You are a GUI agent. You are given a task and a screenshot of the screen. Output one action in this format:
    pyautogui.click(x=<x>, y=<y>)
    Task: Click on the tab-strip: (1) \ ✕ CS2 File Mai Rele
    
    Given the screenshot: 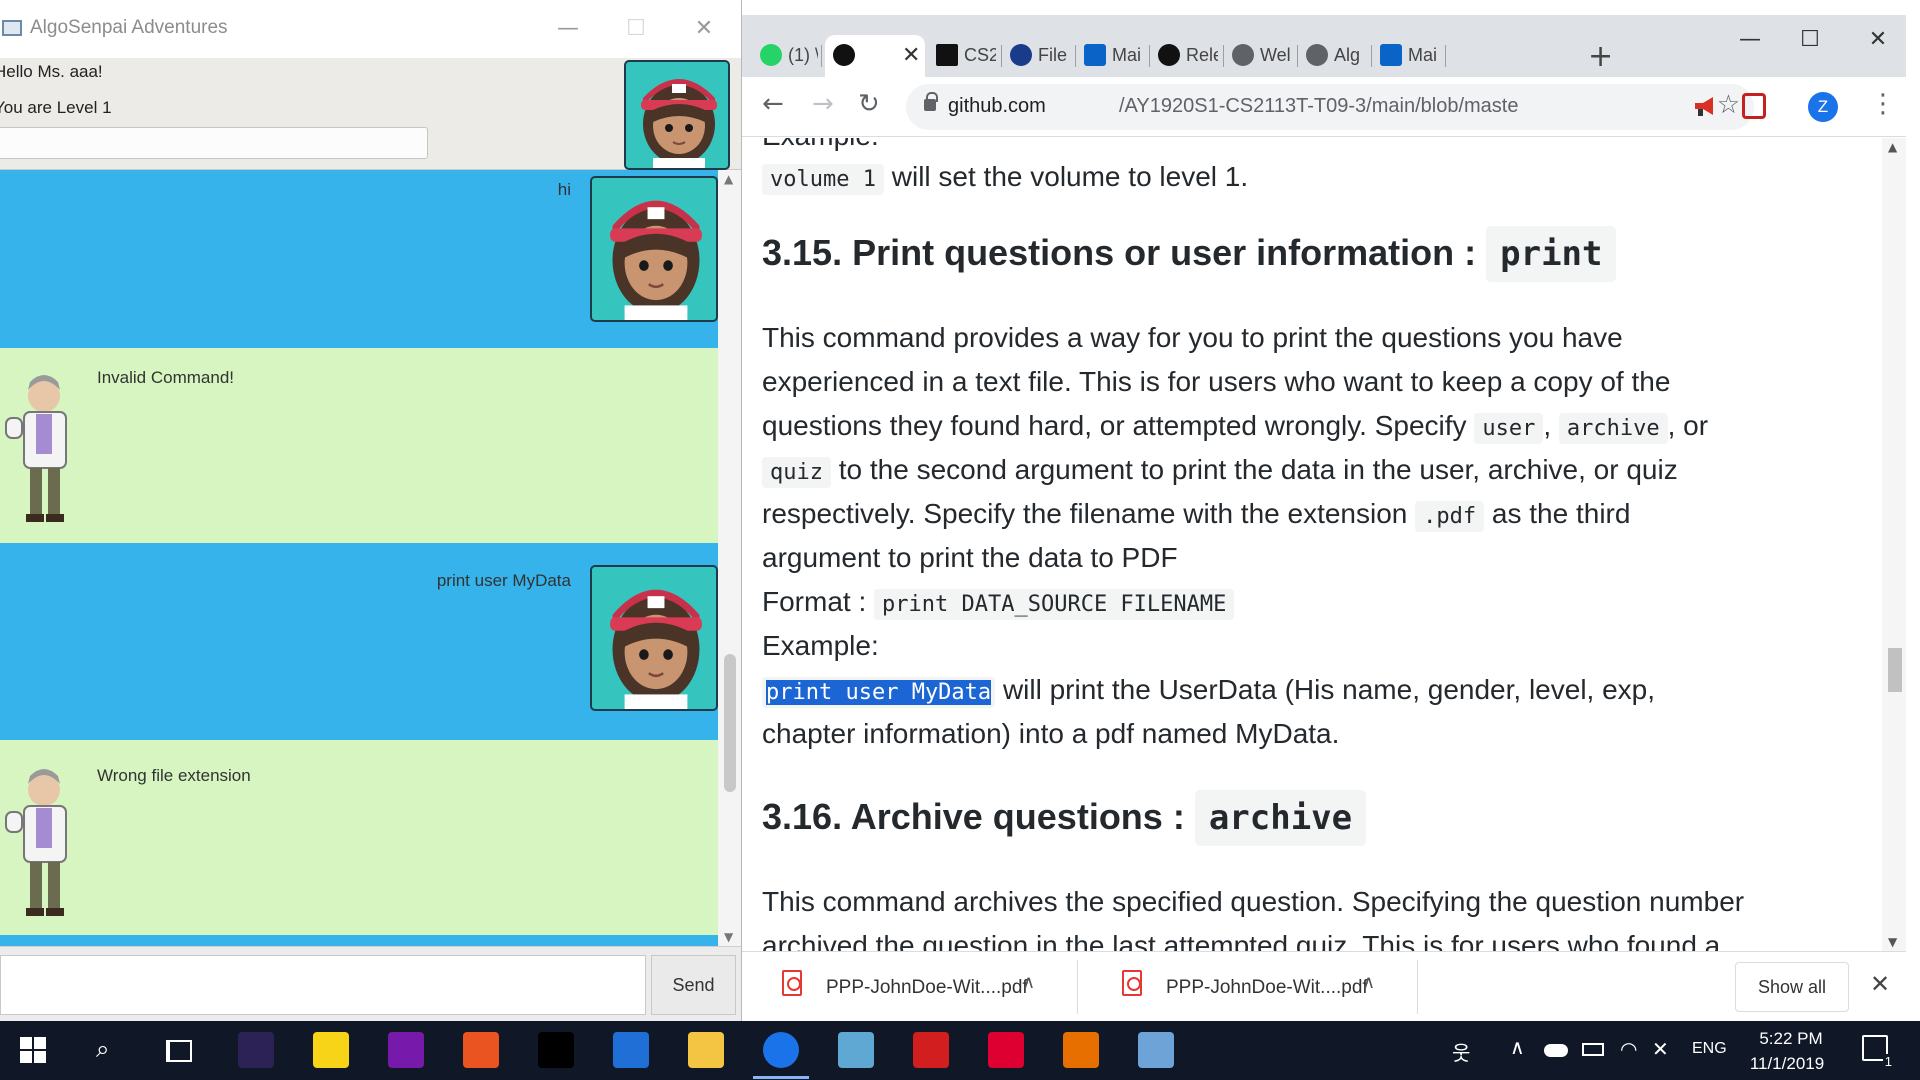 What is the action you would take?
    pyautogui.click(x=1324, y=46)
    